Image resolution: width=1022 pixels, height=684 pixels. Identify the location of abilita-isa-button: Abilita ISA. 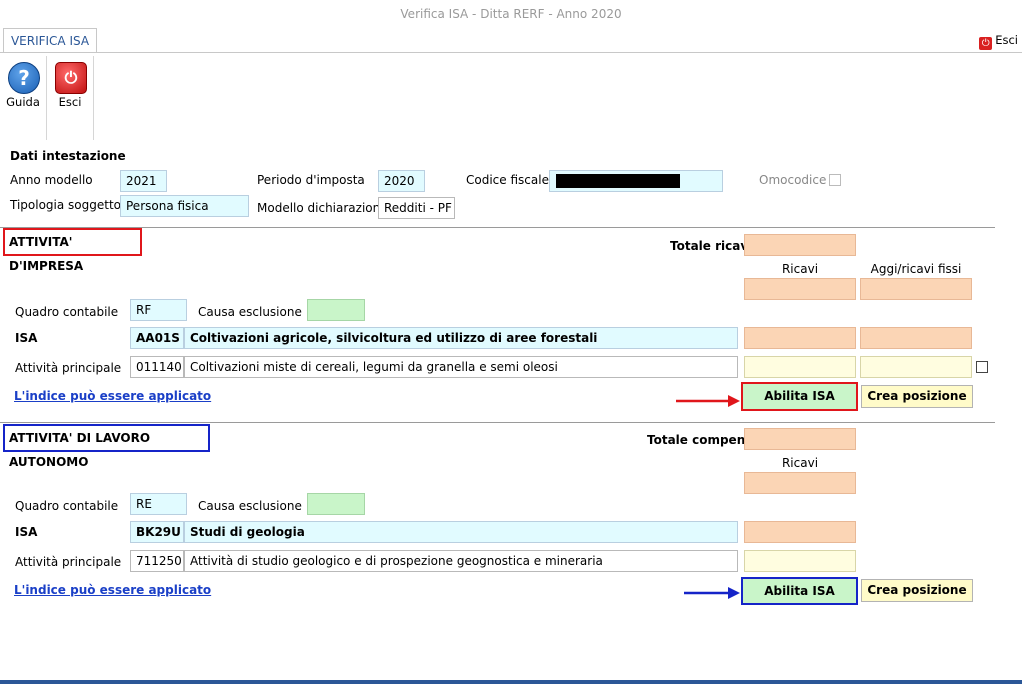
(799, 396).